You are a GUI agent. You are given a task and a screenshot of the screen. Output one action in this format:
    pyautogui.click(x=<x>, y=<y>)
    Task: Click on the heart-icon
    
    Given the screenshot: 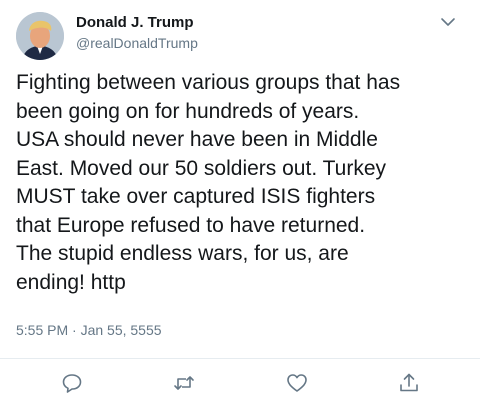 What is the action you would take?
    pyautogui.click(x=297, y=383)
    